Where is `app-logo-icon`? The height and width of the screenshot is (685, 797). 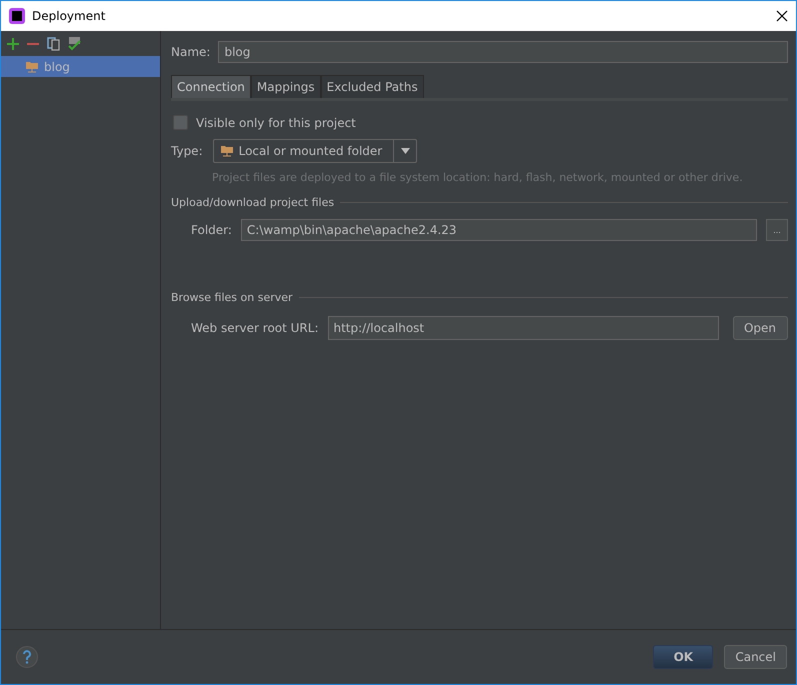
app-logo-icon is located at coordinates (17, 16).